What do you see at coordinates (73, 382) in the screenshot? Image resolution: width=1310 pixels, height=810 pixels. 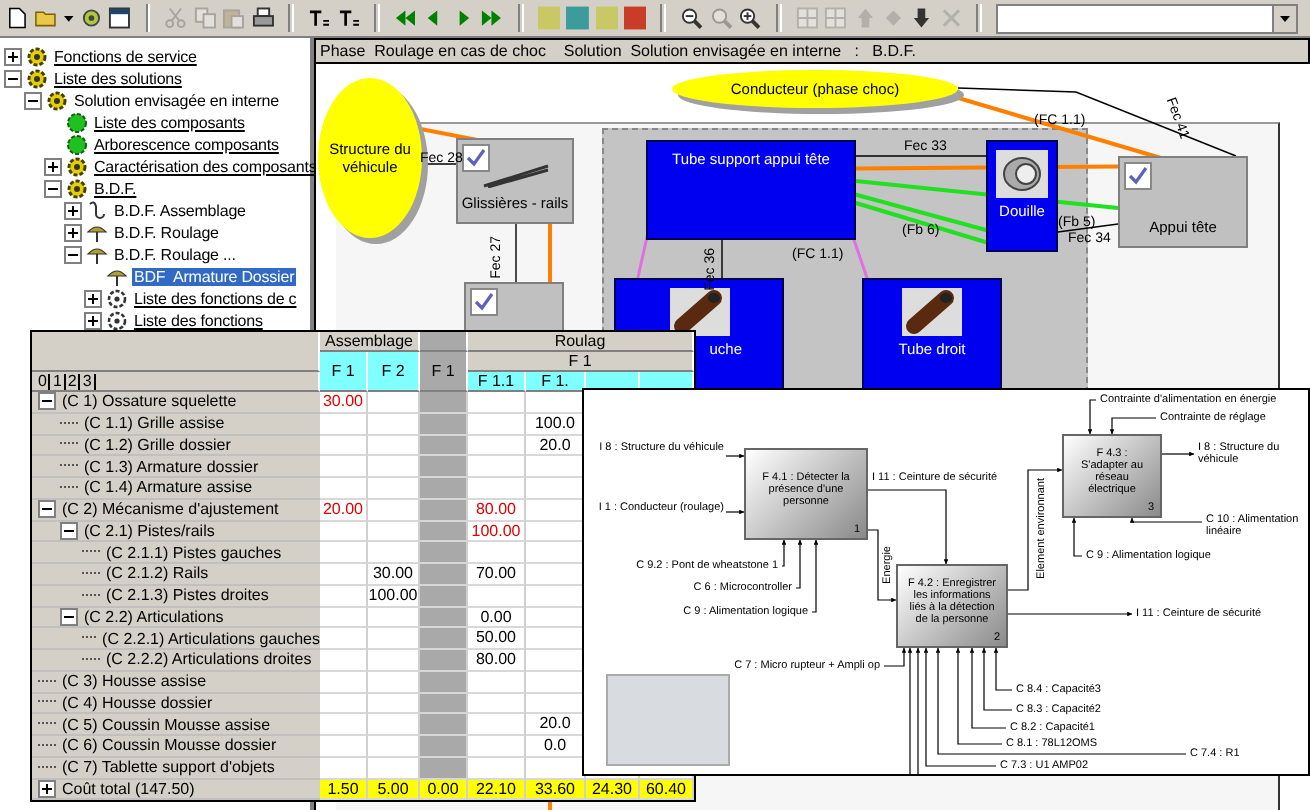 I see `level-button: 2` at bounding box center [73, 382].